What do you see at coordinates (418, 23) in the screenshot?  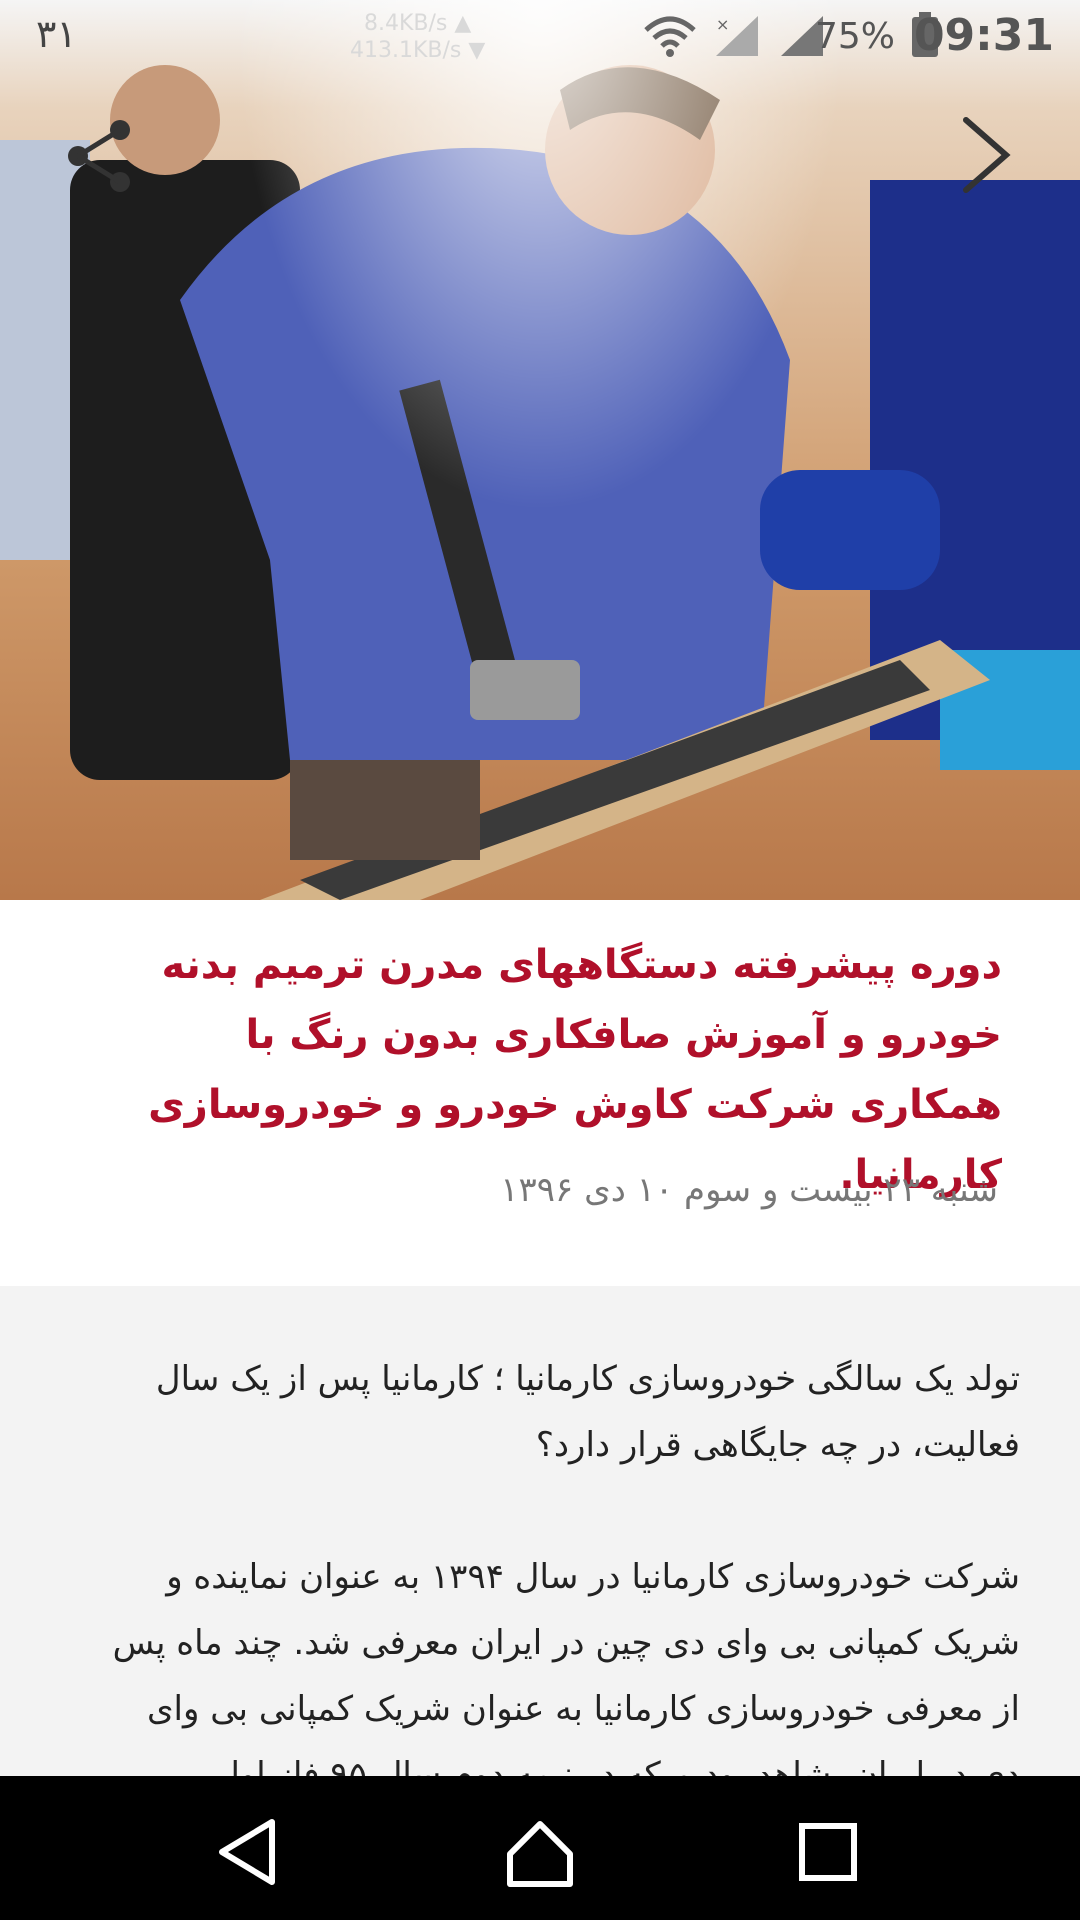 I see `net-up: 8.4KB/s ▲` at bounding box center [418, 23].